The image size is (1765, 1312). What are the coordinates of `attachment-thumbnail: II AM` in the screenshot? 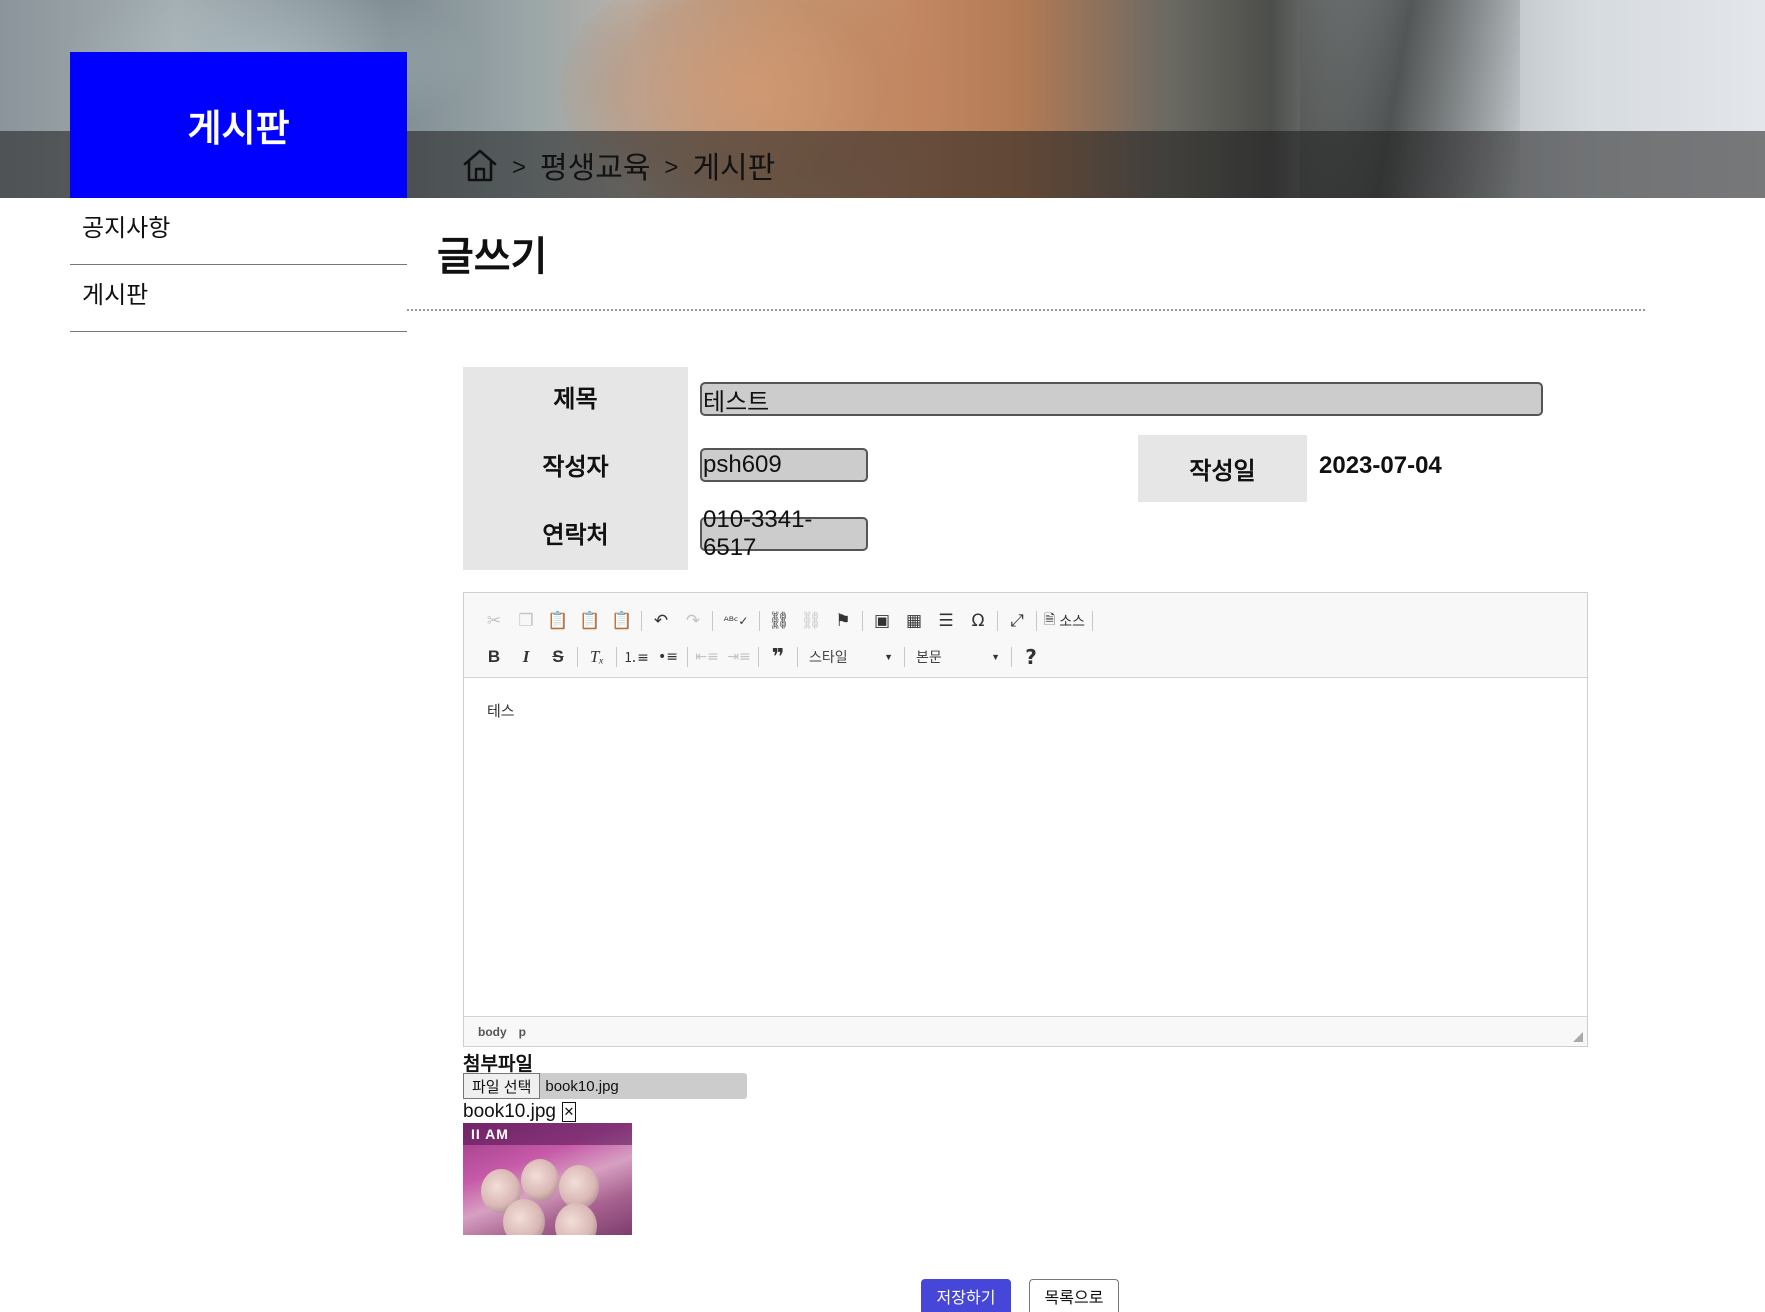 It's located at (547, 1179).